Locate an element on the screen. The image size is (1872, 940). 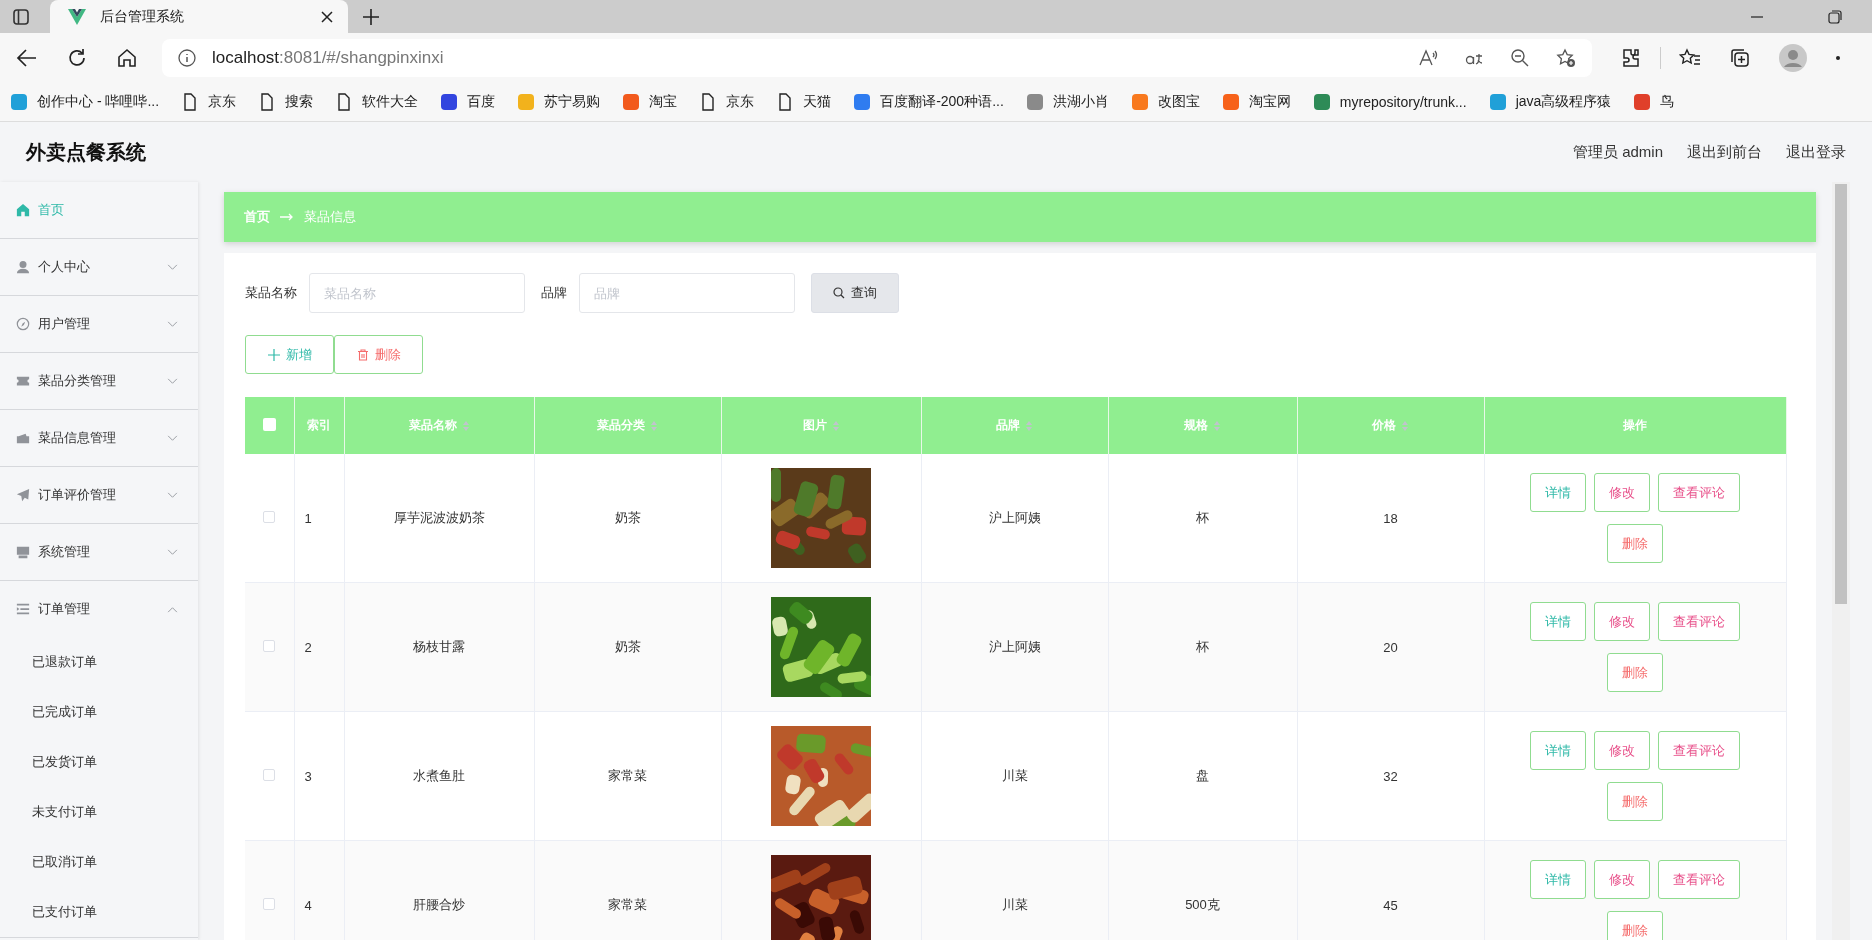
bookmark: java高级程序猿 is located at coordinates (1550, 102).